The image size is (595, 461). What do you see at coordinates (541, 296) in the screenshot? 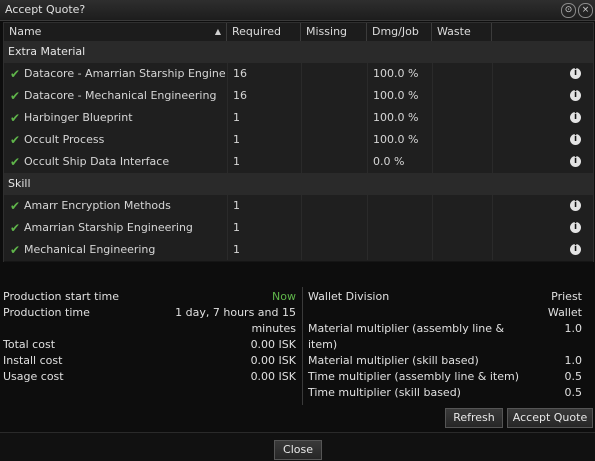
I see `wallet-division-value: Priest` at bounding box center [541, 296].